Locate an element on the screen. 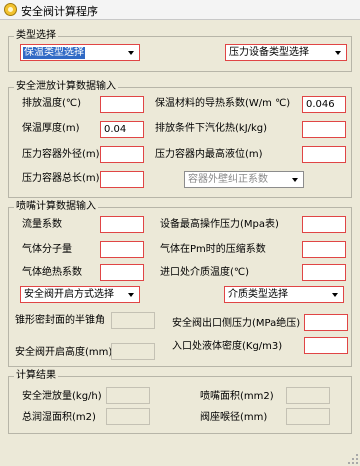 The height and width of the screenshot is (466, 360). discharge-temp-input is located at coordinates (122, 104).